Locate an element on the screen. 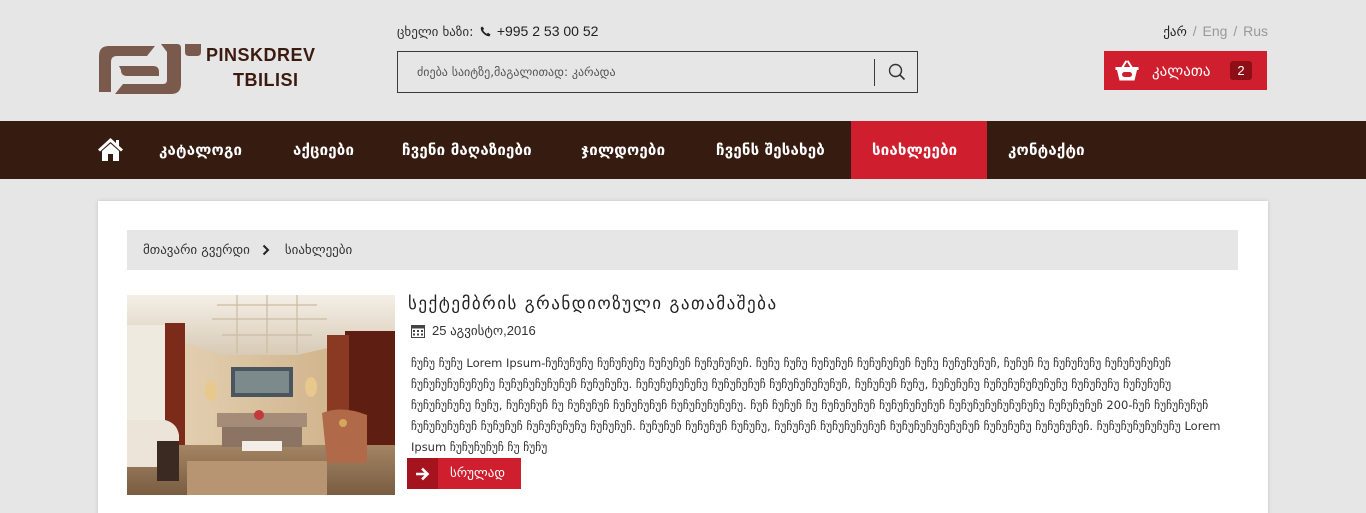  nav-item-news: სიახლეები is located at coordinates (919, 150).